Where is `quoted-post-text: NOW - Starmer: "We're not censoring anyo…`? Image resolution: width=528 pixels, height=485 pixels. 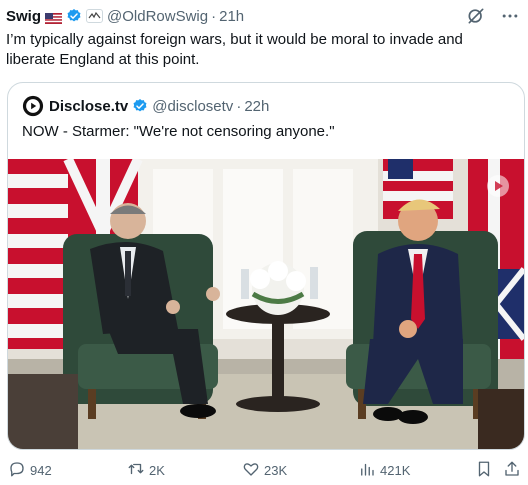
quoted-post-text: NOW - Starmer: "We're not censoring anyo… is located at coordinates (178, 131).